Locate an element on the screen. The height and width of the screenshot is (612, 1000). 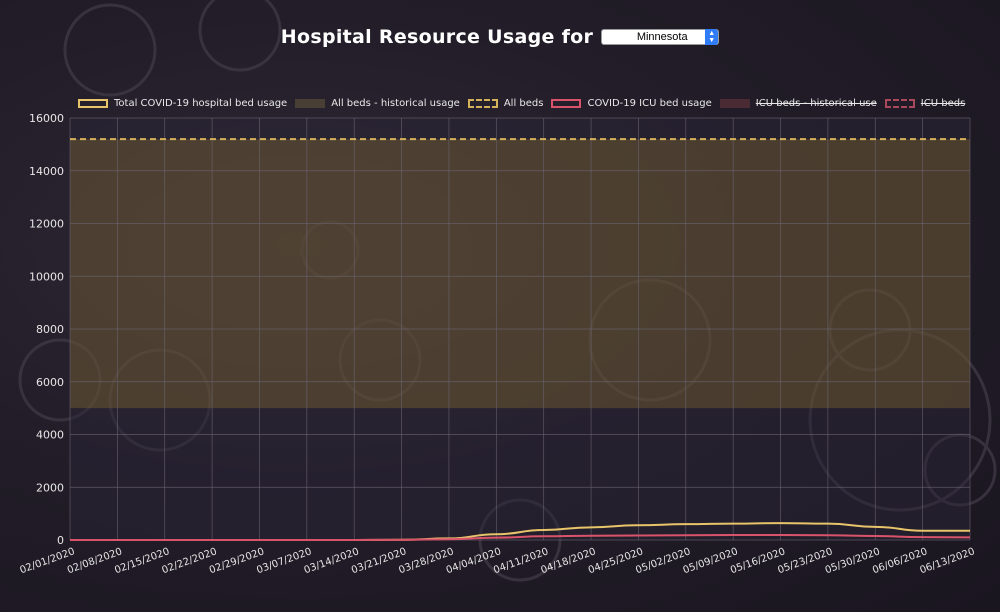
y-tick-label: 10000 is located at coordinates (46, 276).